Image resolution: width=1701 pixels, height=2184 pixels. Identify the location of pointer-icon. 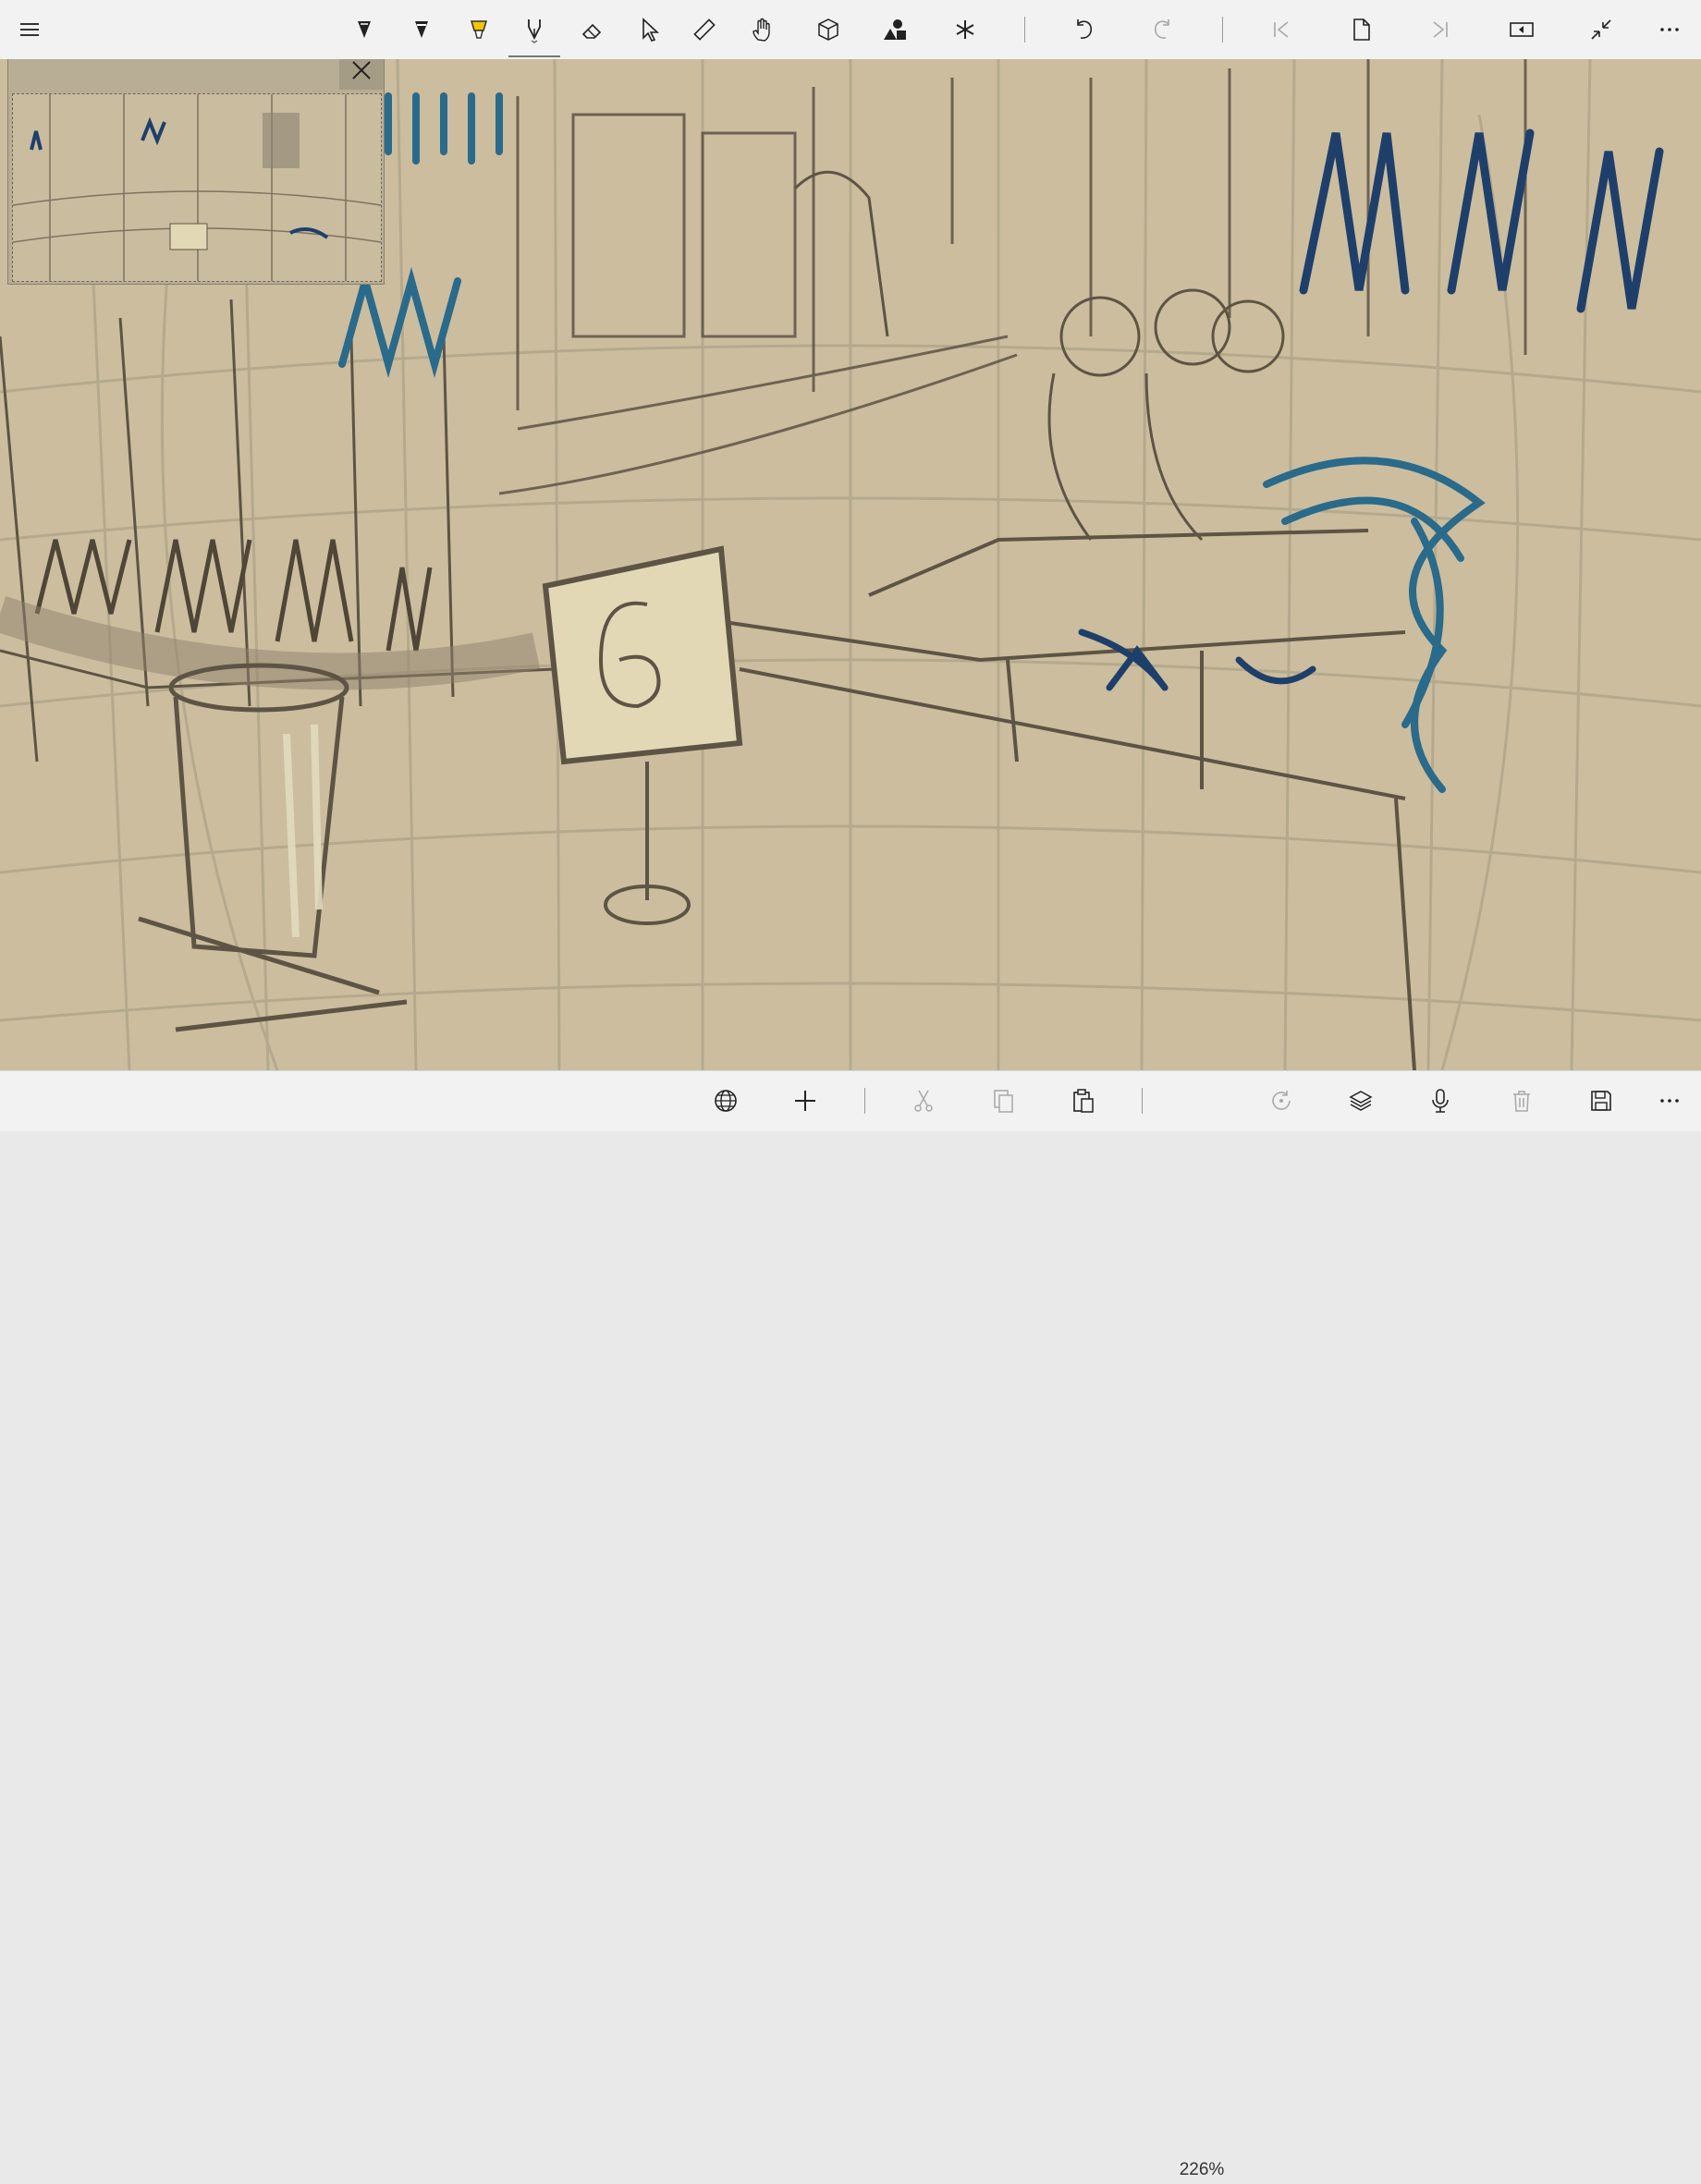
(651, 30).